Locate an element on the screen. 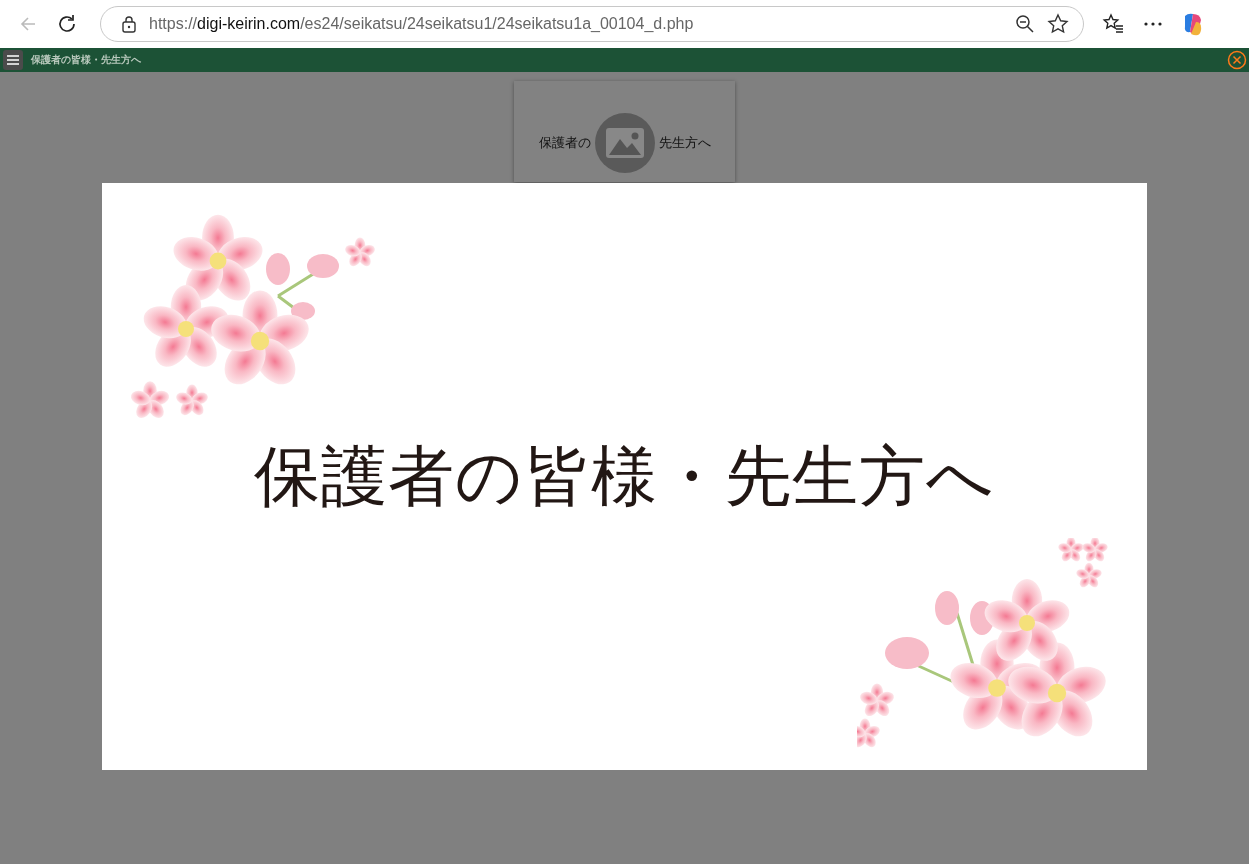 The image size is (1249, 864). star-icon is located at coordinates (1058, 24).